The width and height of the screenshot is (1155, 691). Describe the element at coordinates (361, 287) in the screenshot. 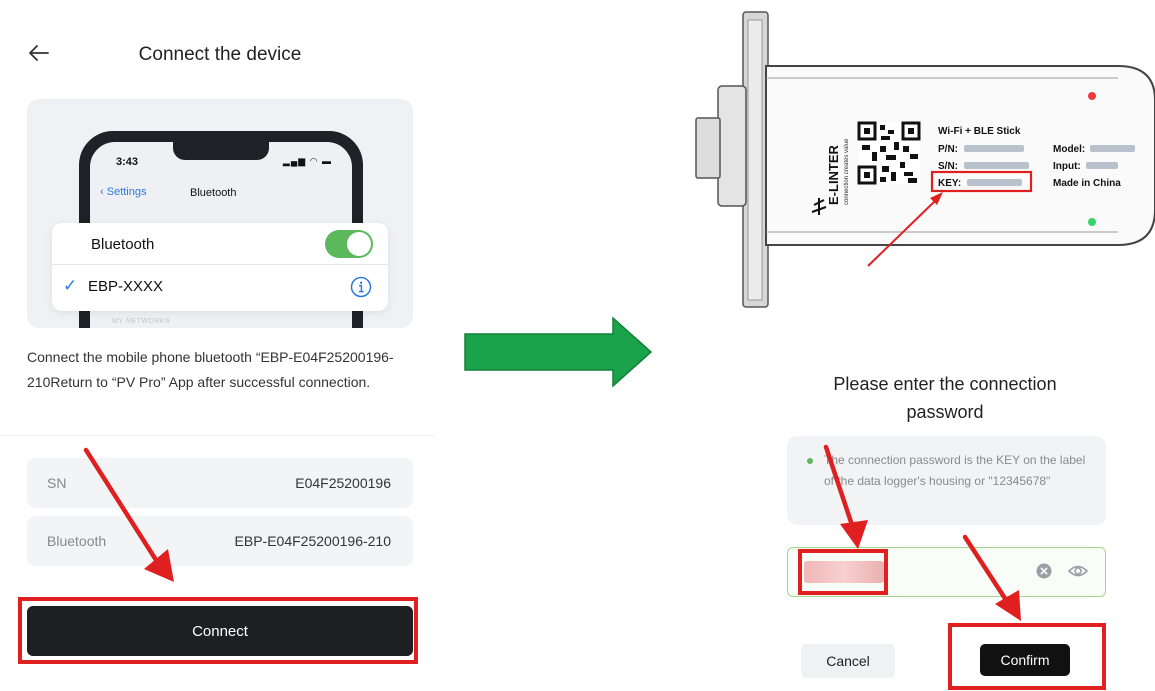

I see `info-icon` at that location.